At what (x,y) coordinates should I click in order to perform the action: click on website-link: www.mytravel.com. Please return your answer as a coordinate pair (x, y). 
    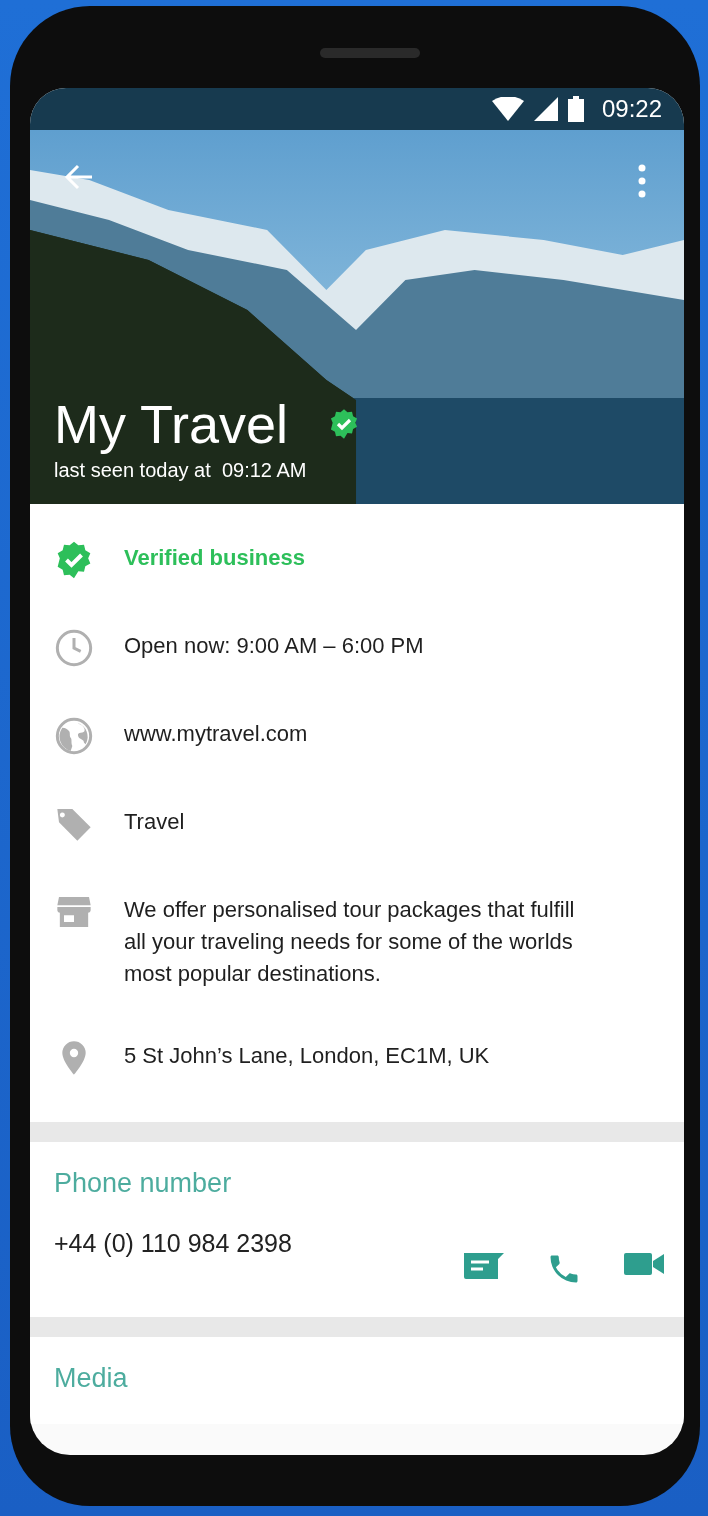
    Looking at the image, I should click on (216, 733).